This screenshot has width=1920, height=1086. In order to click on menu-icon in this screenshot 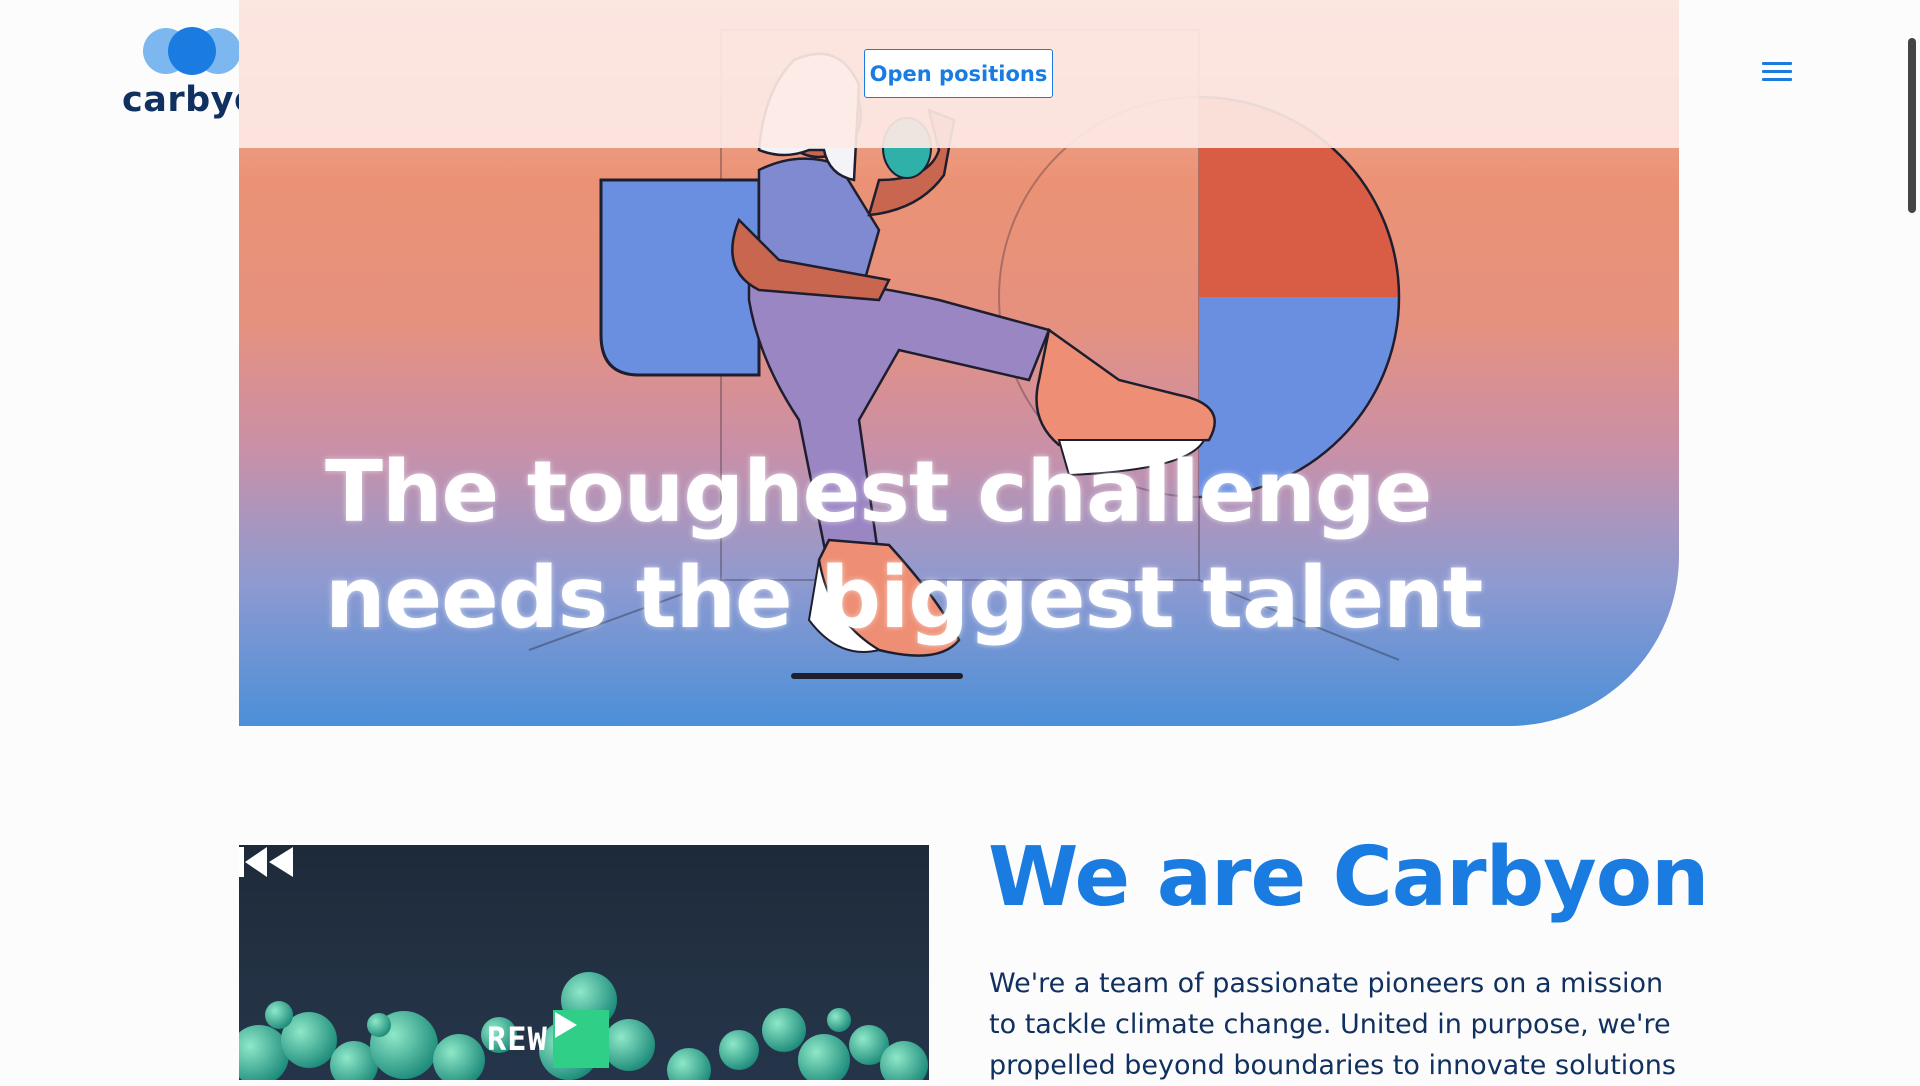, I will do `click(1777, 74)`.